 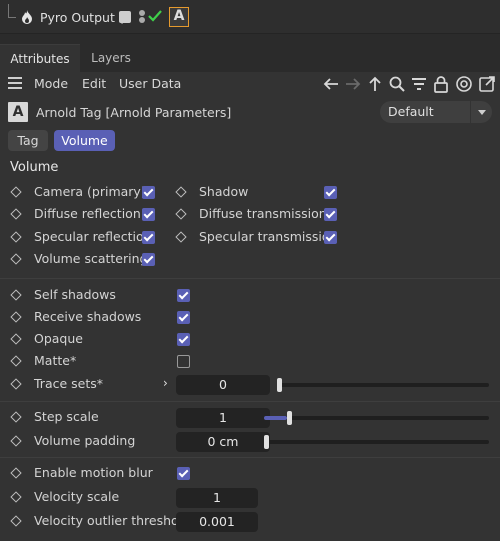 What do you see at coordinates (141, 498) in the screenshot?
I see `param-velocity-scale: Velocity scale 1` at bounding box center [141, 498].